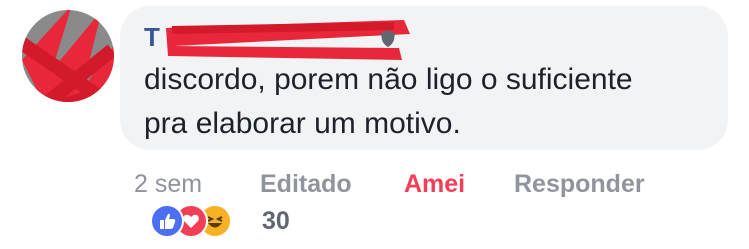 This screenshot has width=749, height=249. What do you see at coordinates (579, 184) in the screenshot?
I see `reply-button: Responder` at bounding box center [579, 184].